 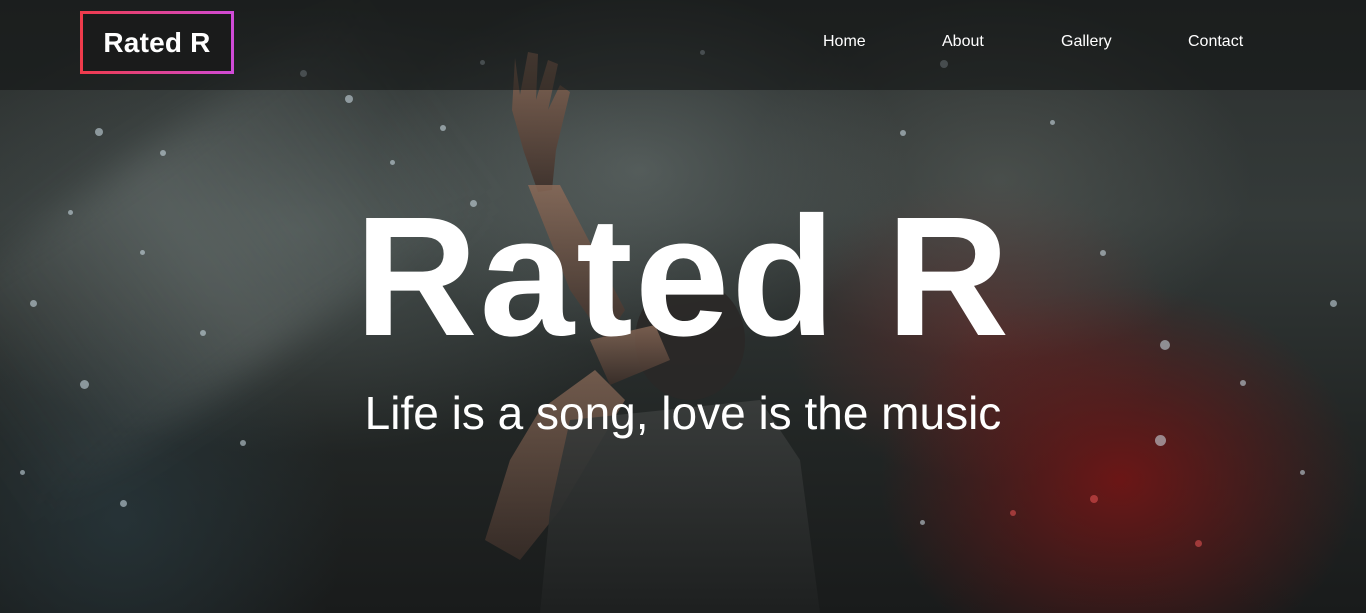 What do you see at coordinates (683, 413) in the screenshot?
I see `hero-subtitle: Life is a song, love is the music` at bounding box center [683, 413].